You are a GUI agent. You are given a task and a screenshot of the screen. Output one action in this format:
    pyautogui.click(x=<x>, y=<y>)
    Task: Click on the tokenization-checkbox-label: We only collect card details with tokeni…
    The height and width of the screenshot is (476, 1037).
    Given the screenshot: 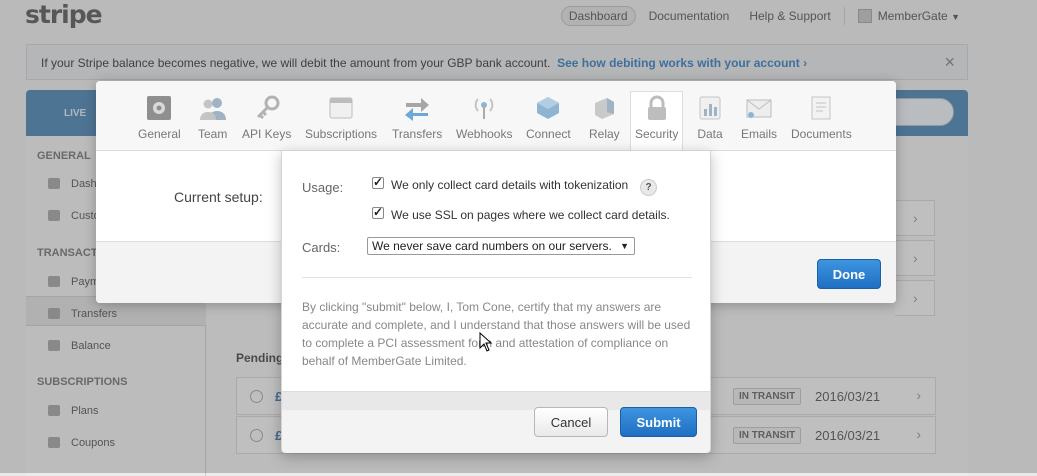 What is the action you would take?
    pyautogui.click(x=510, y=185)
    